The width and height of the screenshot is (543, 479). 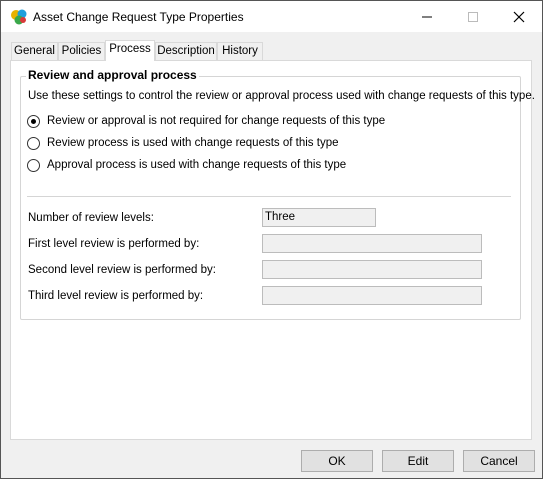 I want to click on ok-button: OK, so click(x=337, y=461).